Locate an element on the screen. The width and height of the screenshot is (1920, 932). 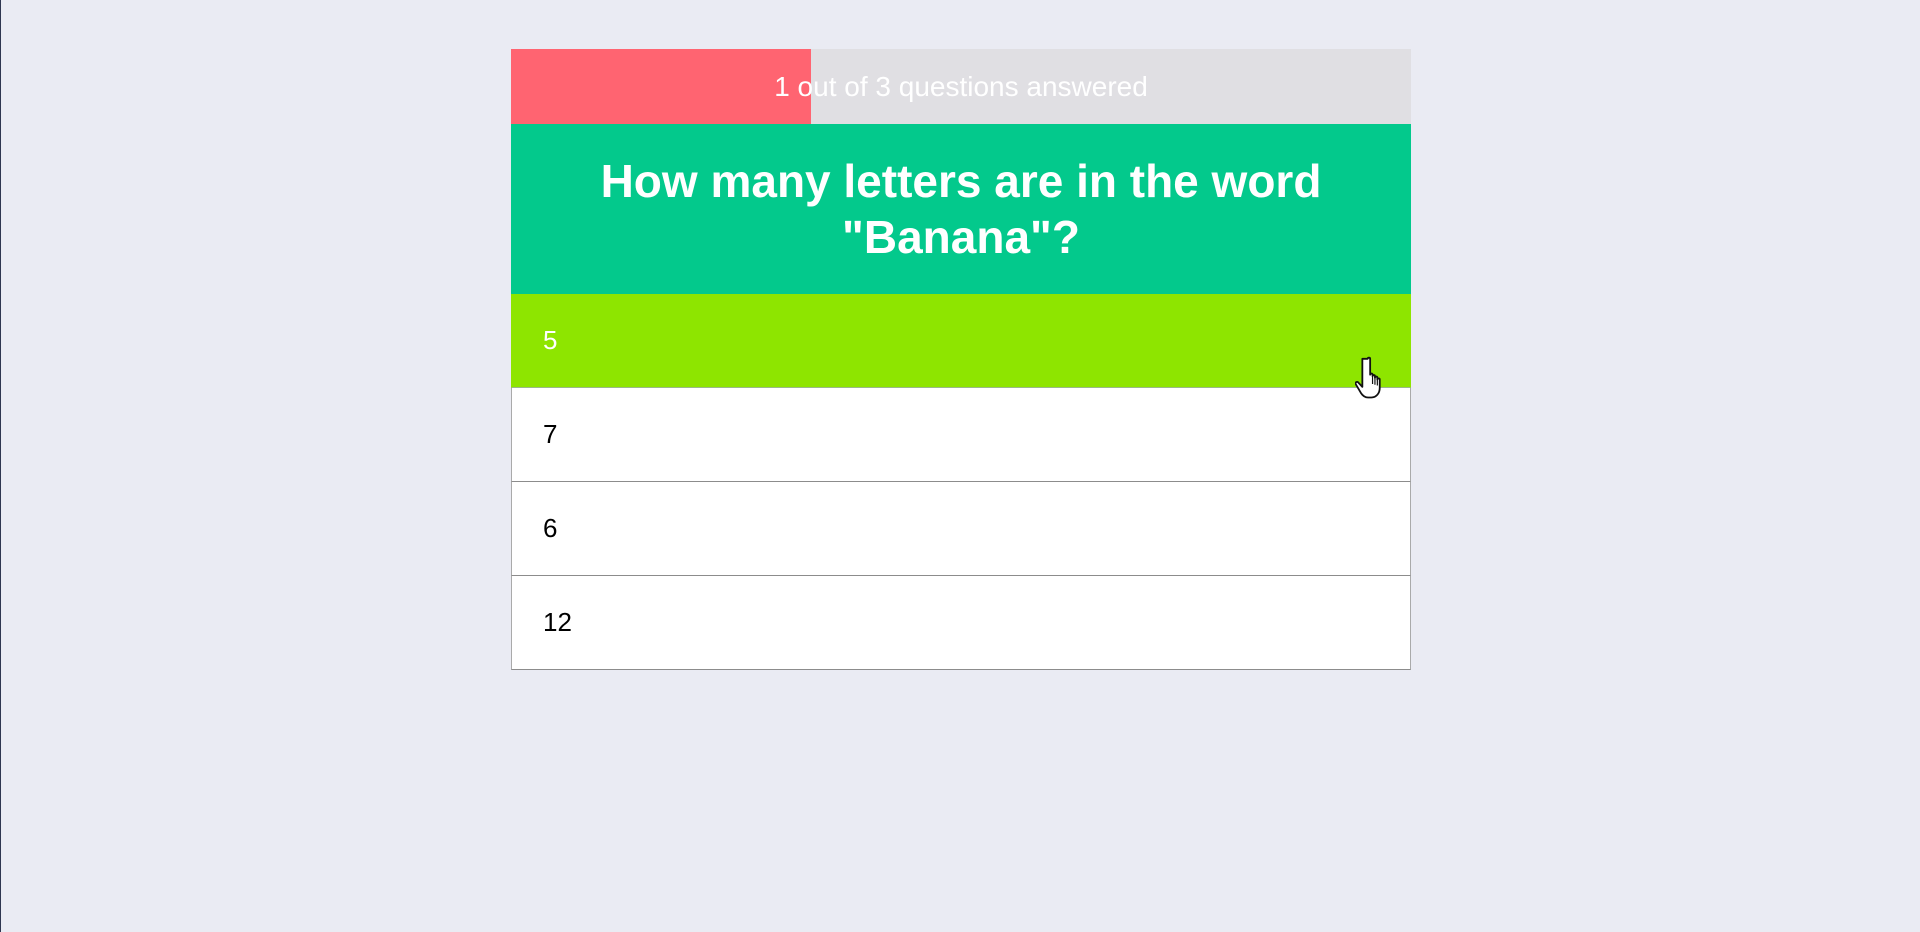
window-left-edge is located at coordinates (0, 466).